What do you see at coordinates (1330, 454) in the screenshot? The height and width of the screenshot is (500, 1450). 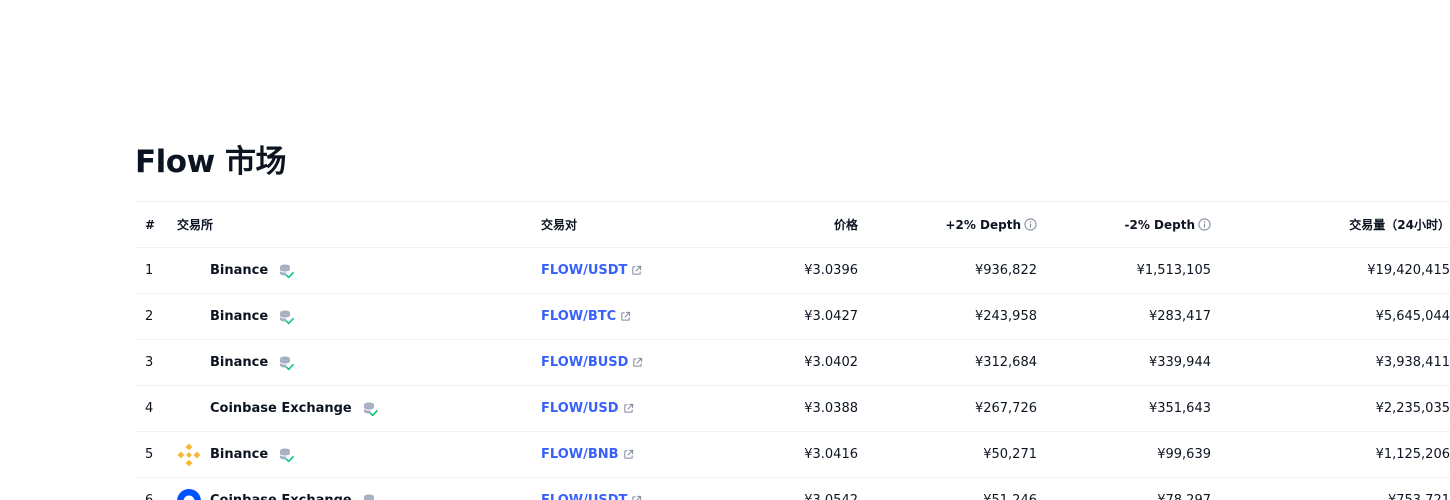 I see `volume-value: ¥1,125,206` at bounding box center [1330, 454].